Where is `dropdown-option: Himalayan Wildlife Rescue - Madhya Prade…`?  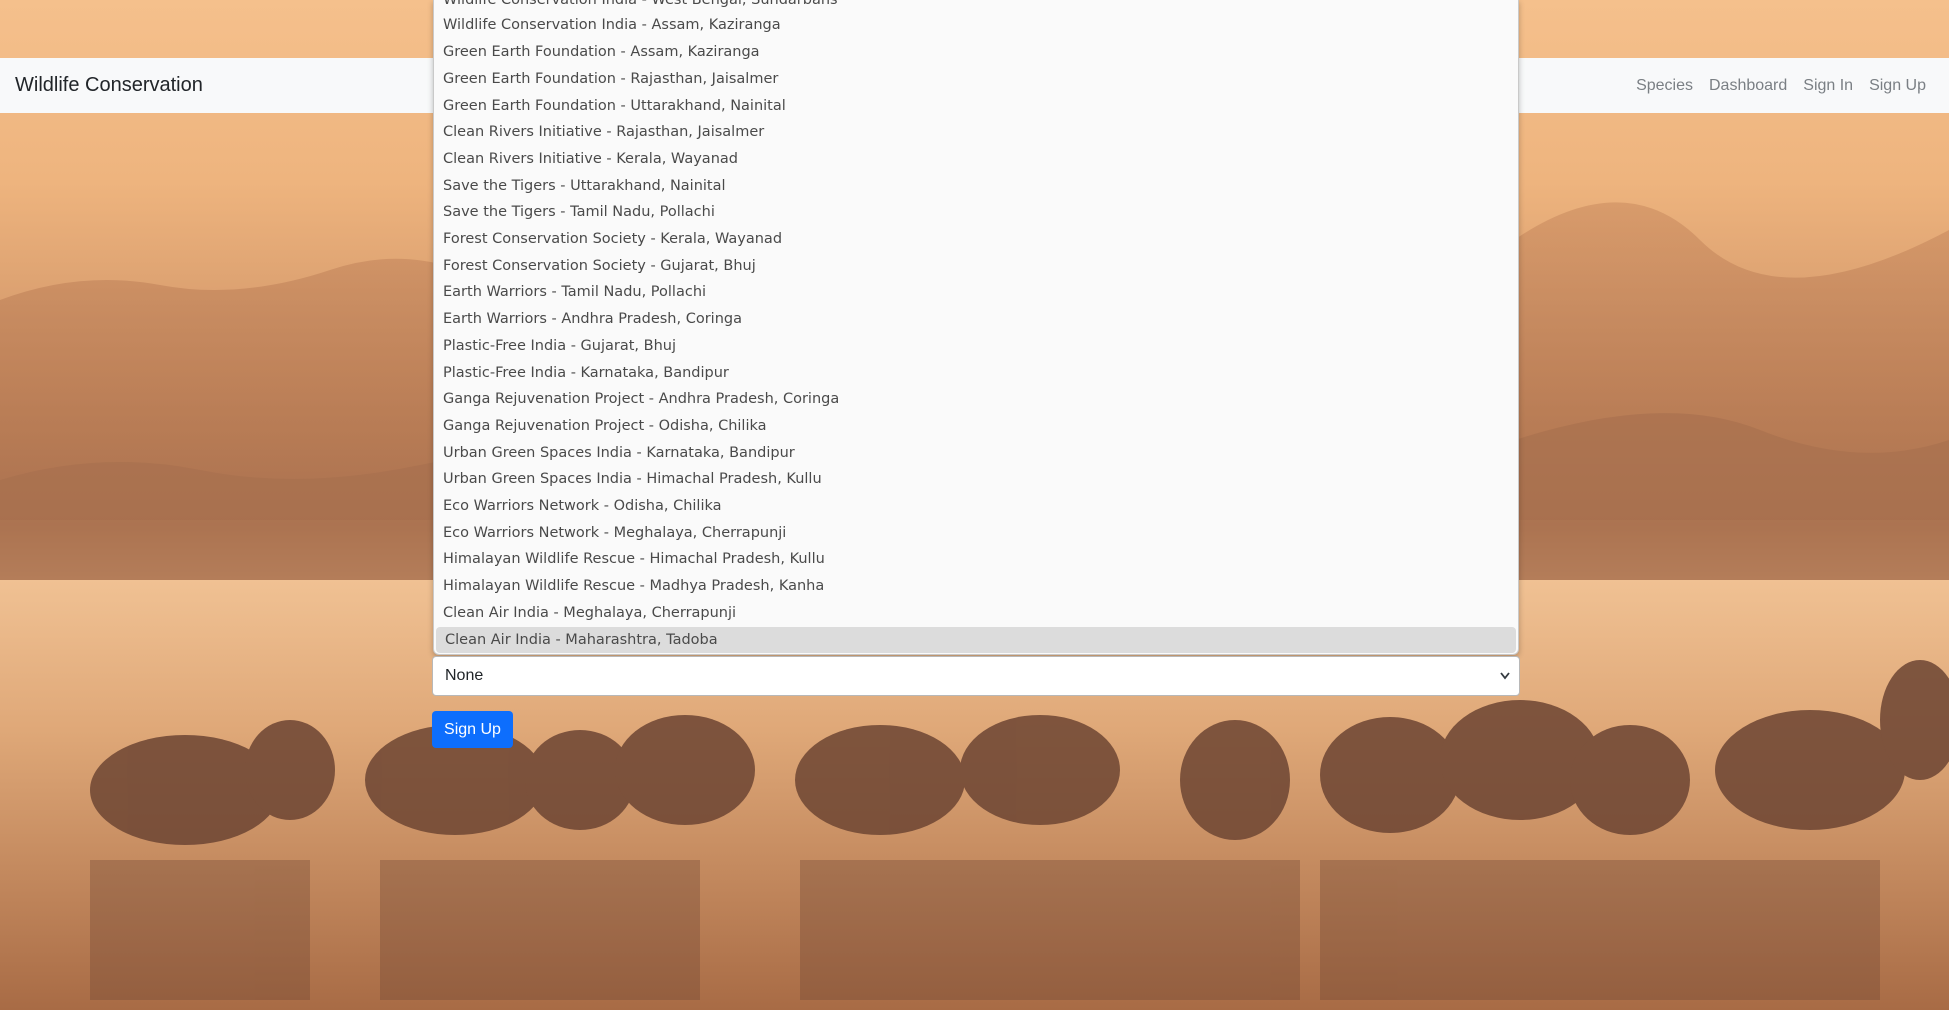 dropdown-option: Himalayan Wildlife Rescue - Madhya Prade… is located at coordinates (976, 586).